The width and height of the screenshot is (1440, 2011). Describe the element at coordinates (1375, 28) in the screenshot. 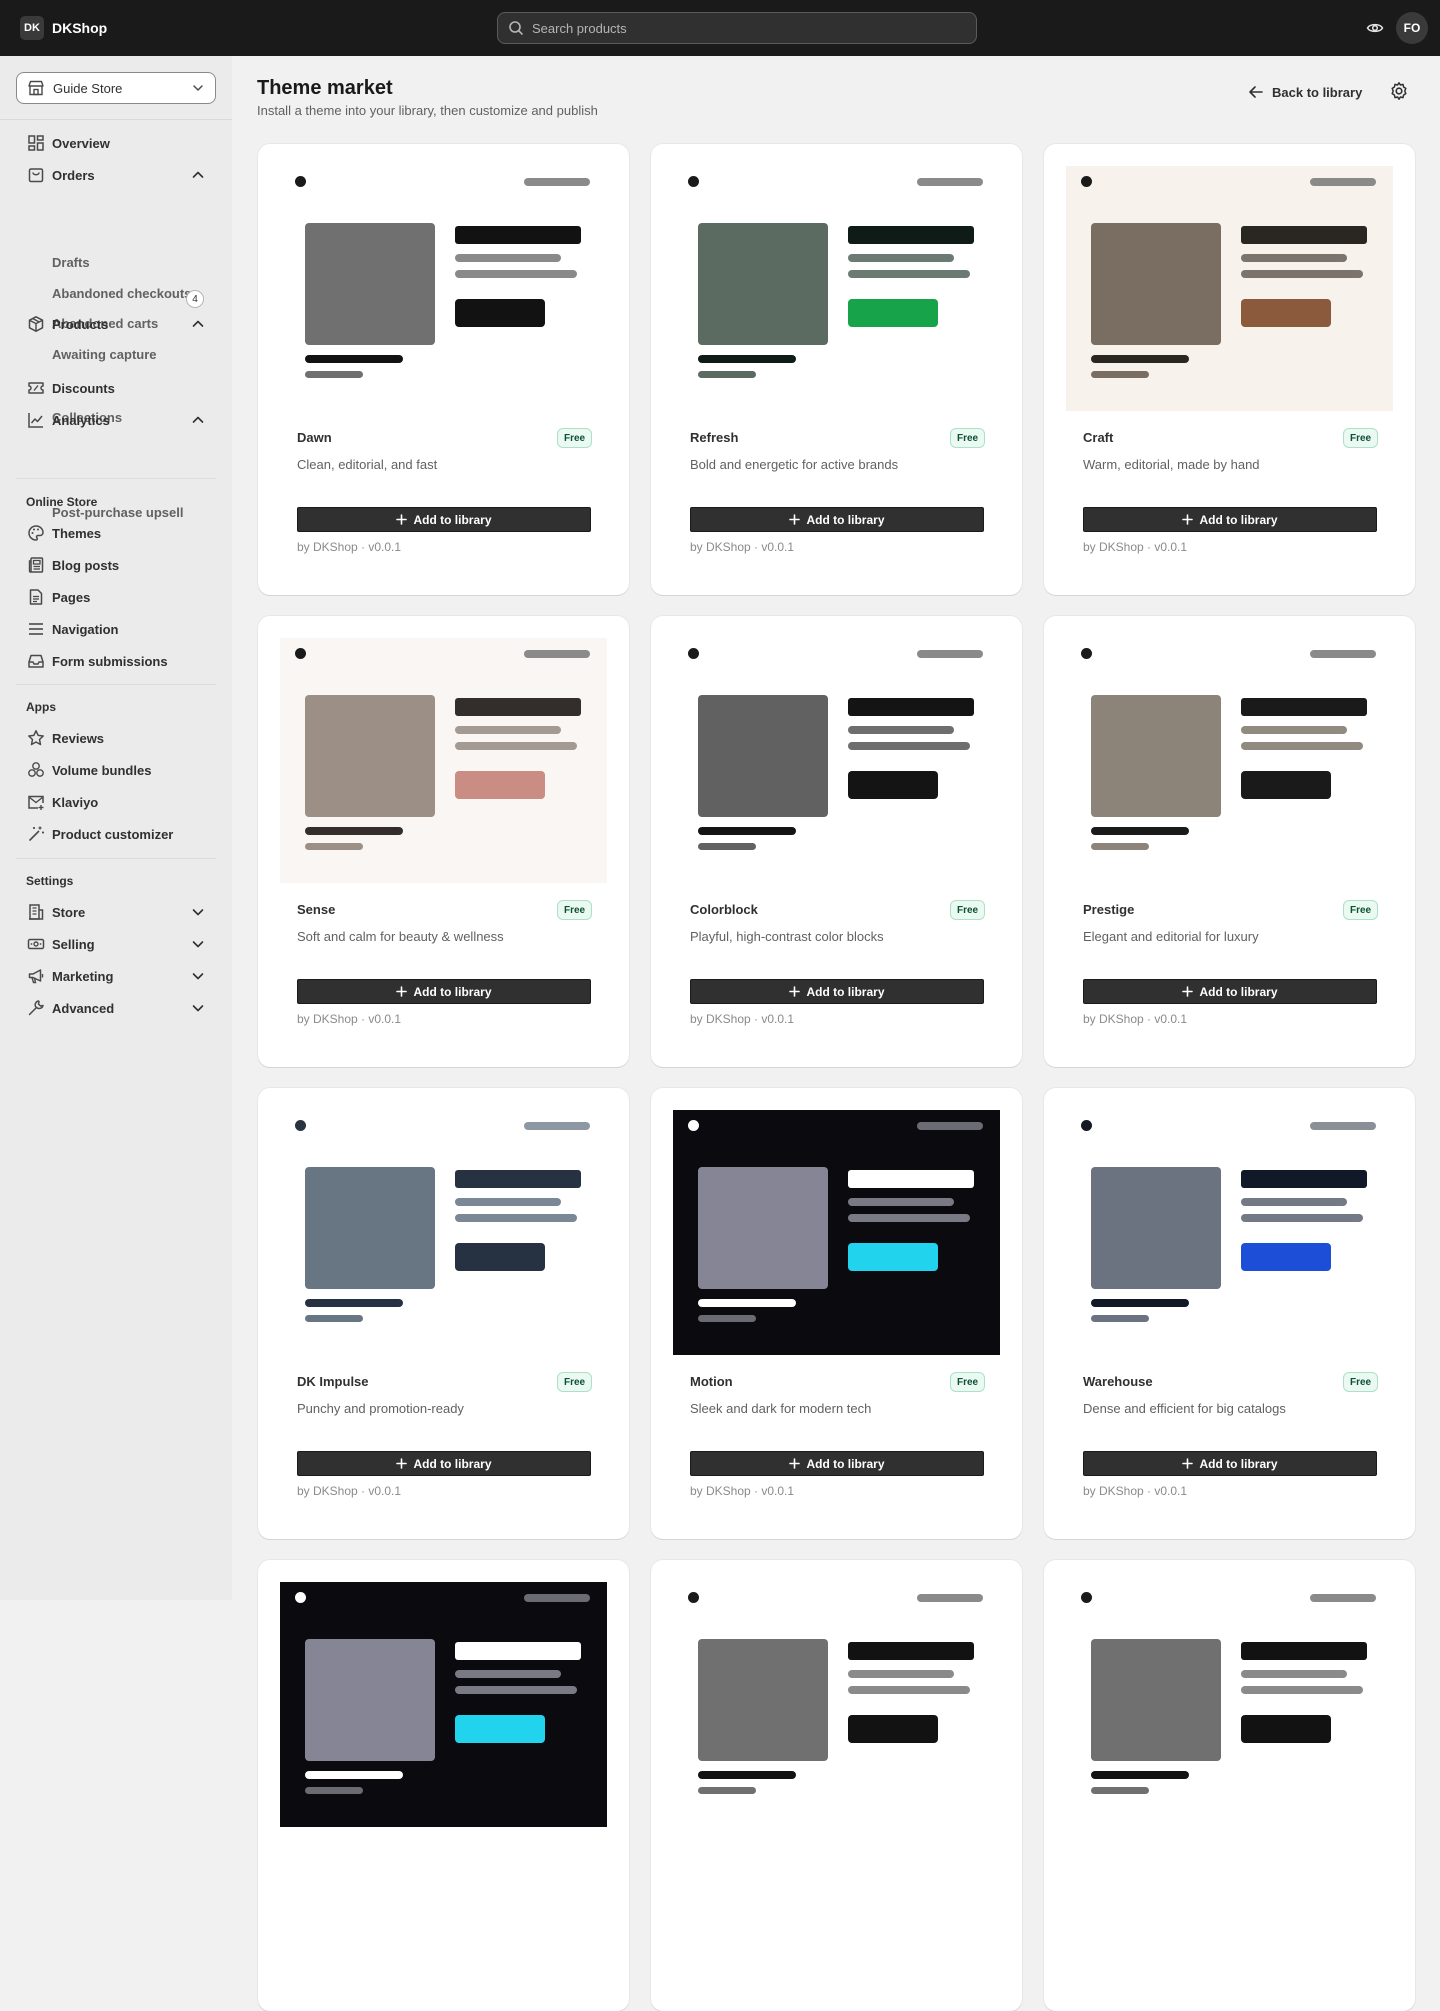

I see `eye-icon` at that location.